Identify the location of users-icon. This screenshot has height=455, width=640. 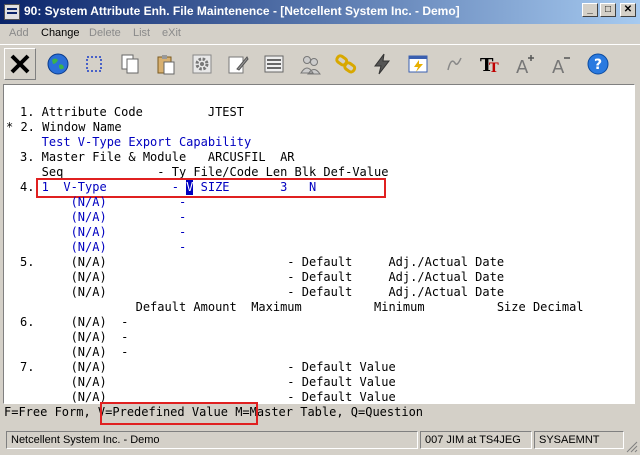
(310, 64).